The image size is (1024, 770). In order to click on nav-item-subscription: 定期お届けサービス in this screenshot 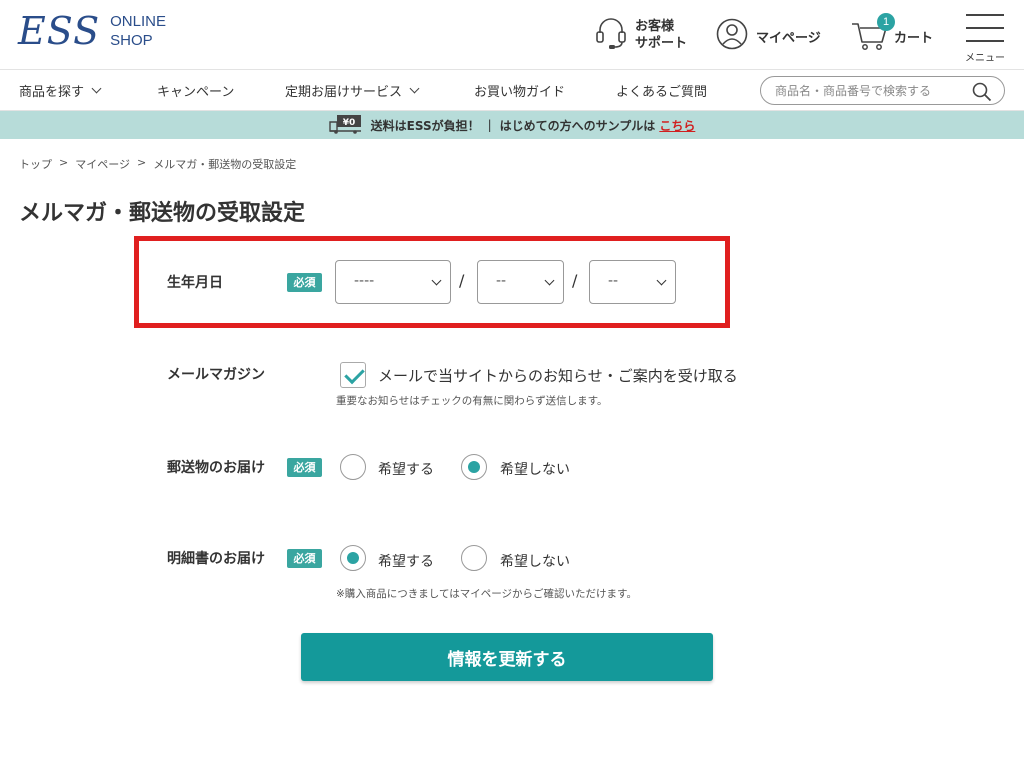, I will do `click(352, 90)`.